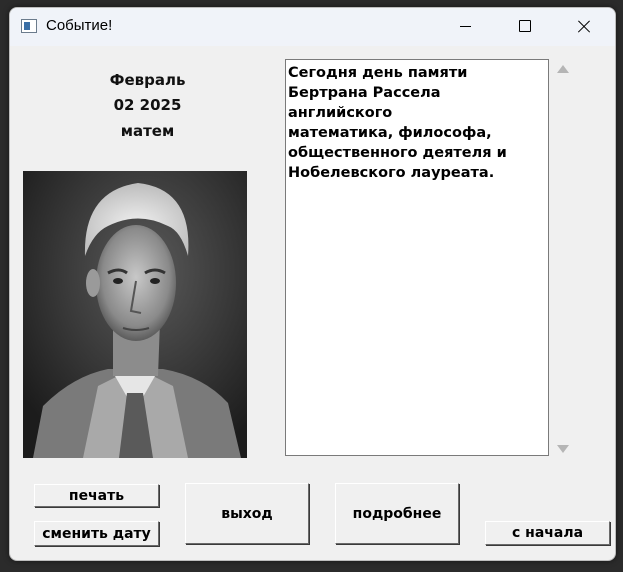 This screenshot has height=572, width=623. Describe the element at coordinates (547, 533) in the screenshot. I see `restart-button: с начала` at that location.